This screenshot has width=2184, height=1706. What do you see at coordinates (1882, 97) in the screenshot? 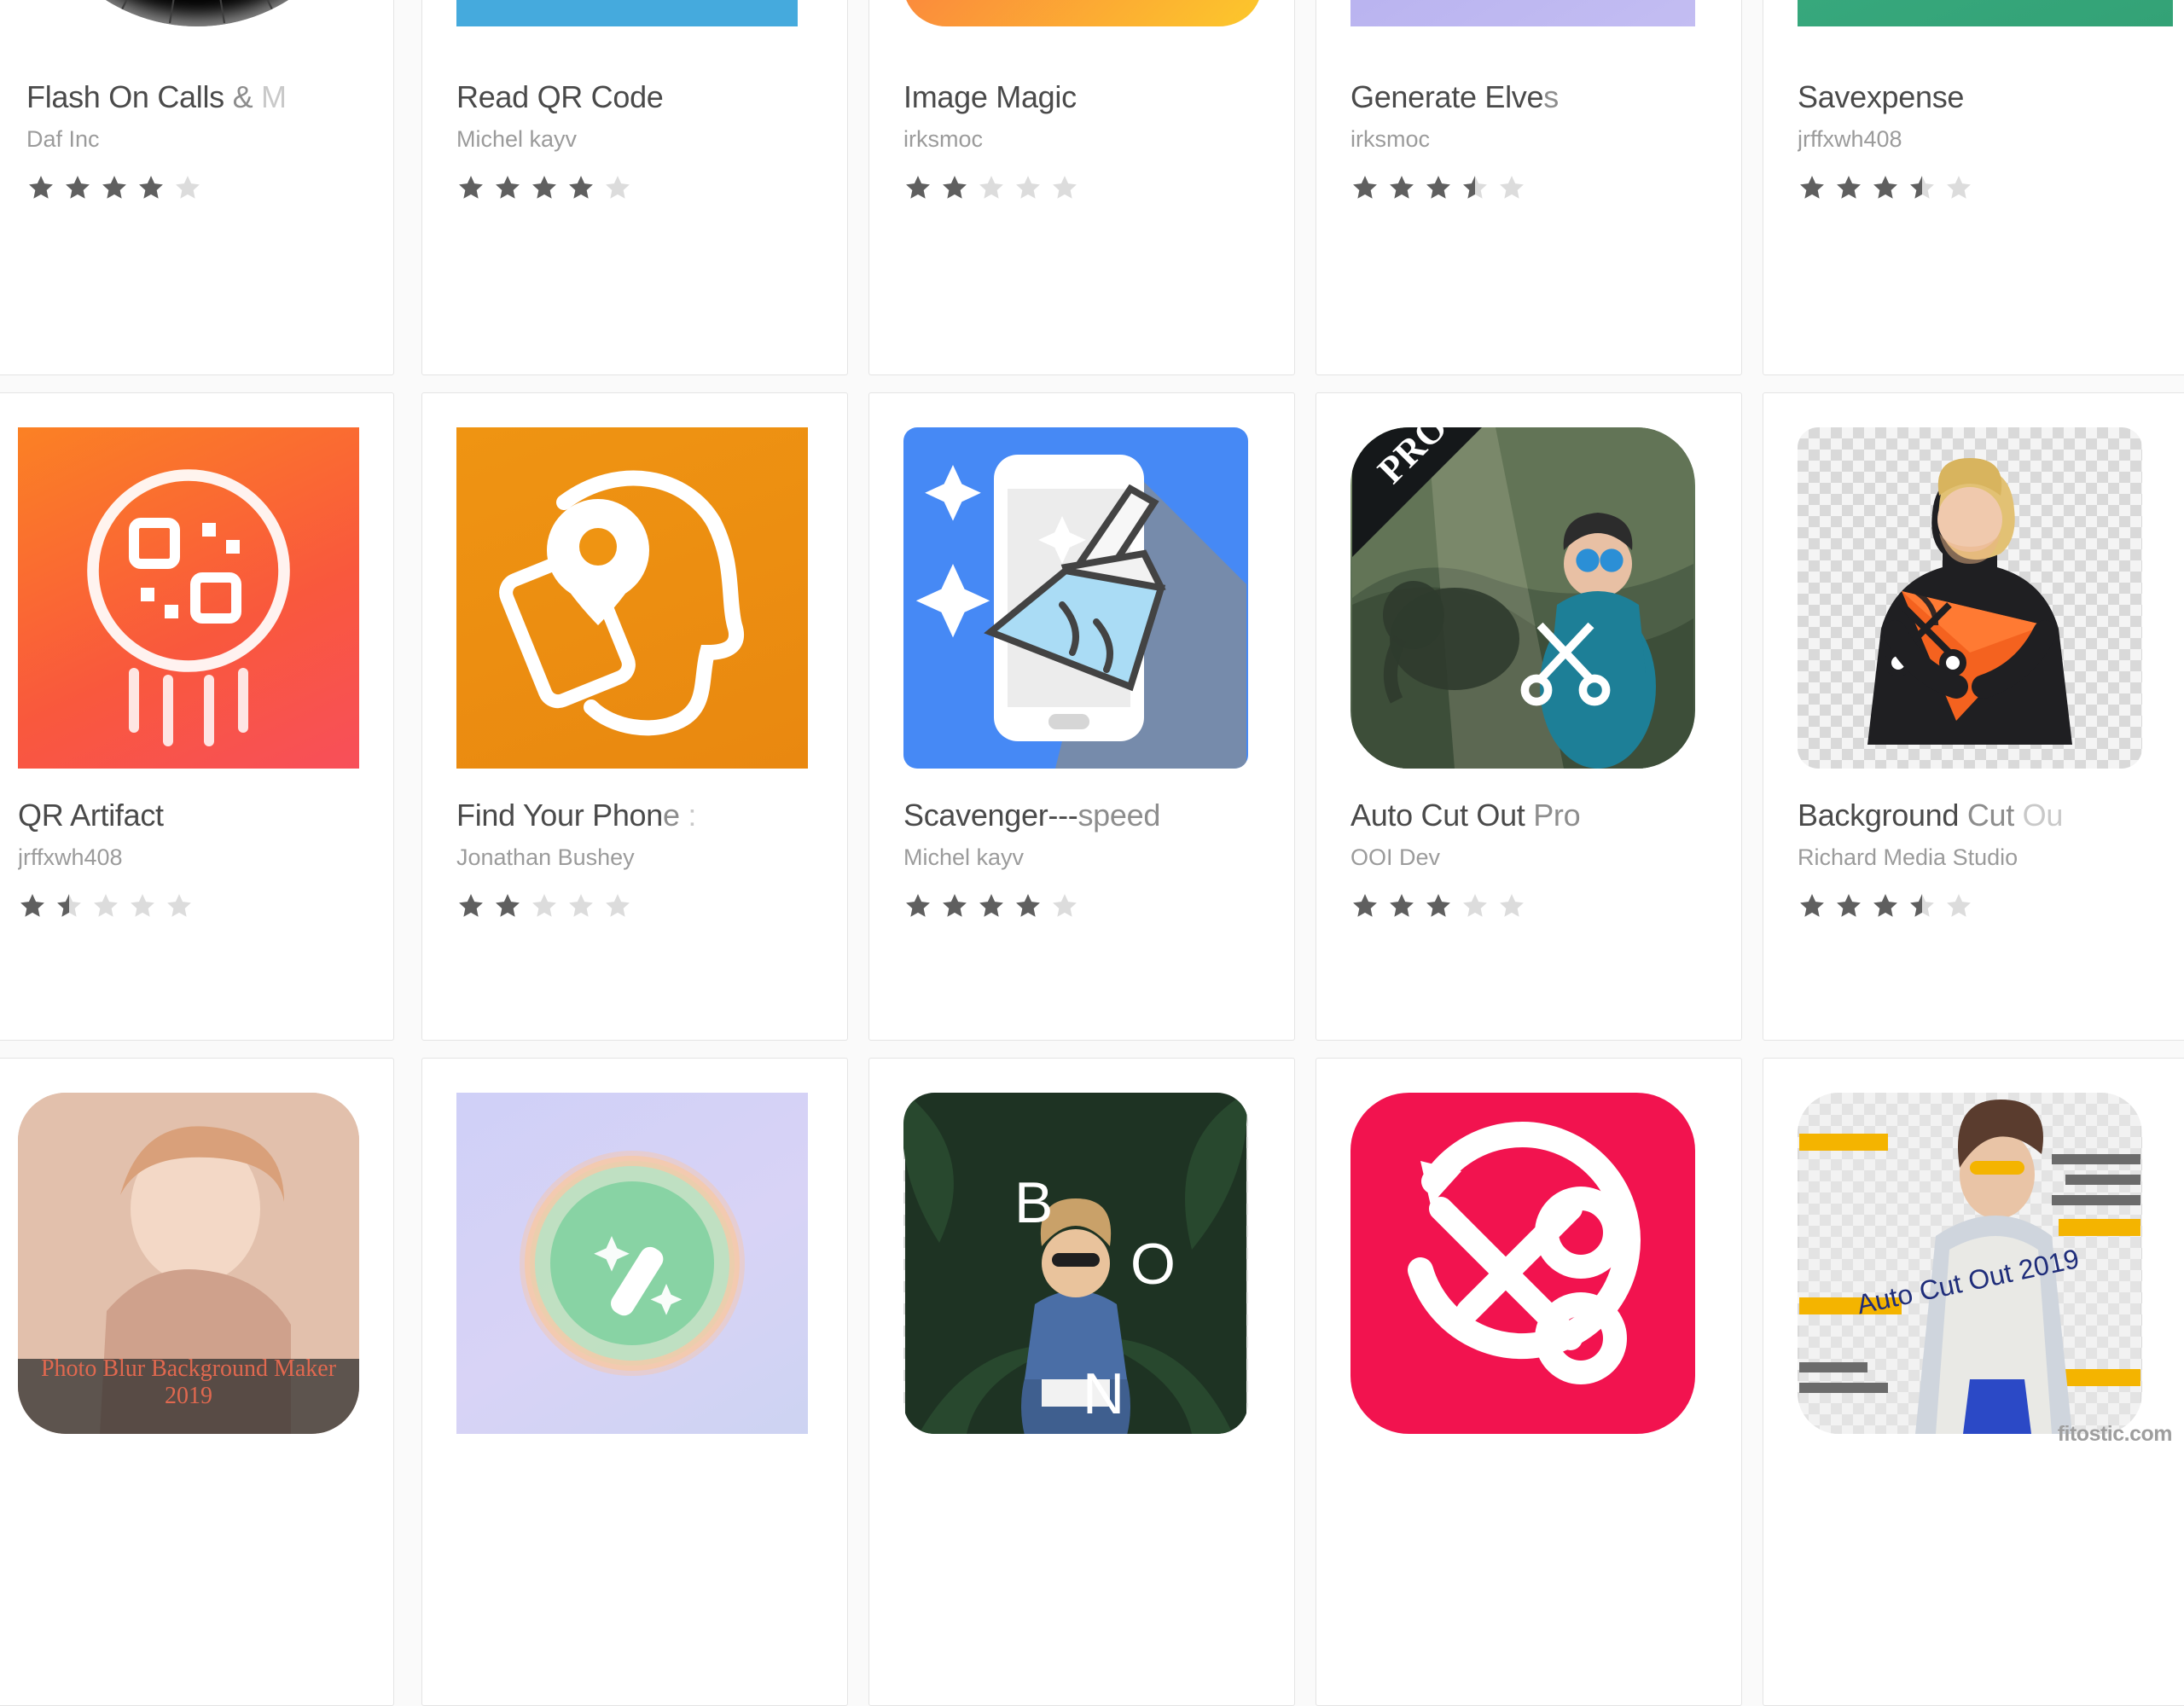
I see `app-title: Savexpense` at bounding box center [1882, 97].